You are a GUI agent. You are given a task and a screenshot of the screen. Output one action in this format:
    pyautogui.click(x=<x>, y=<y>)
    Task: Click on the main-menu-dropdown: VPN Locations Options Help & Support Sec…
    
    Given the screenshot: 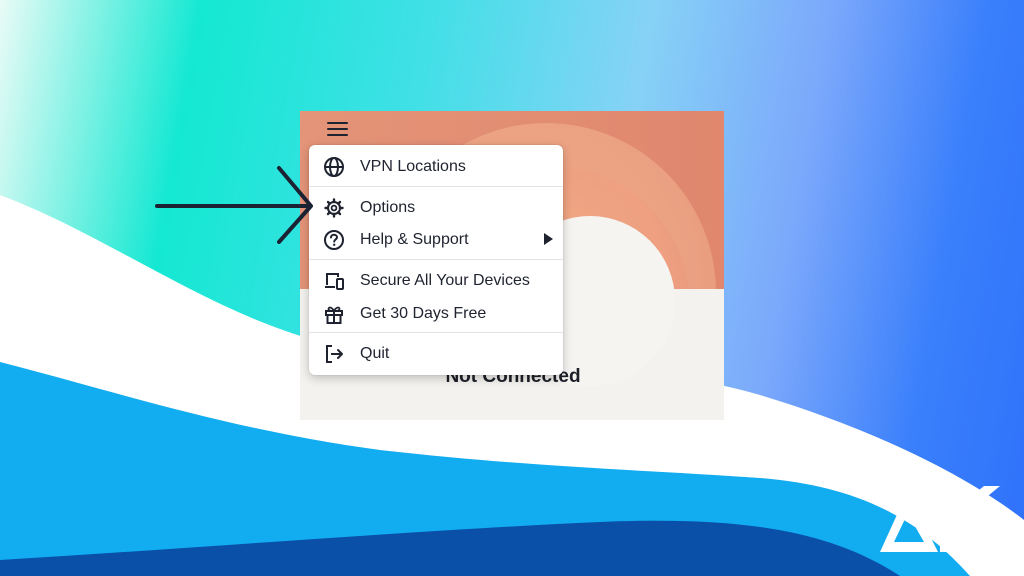 What is the action you would take?
    pyautogui.click(x=436, y=260)
    